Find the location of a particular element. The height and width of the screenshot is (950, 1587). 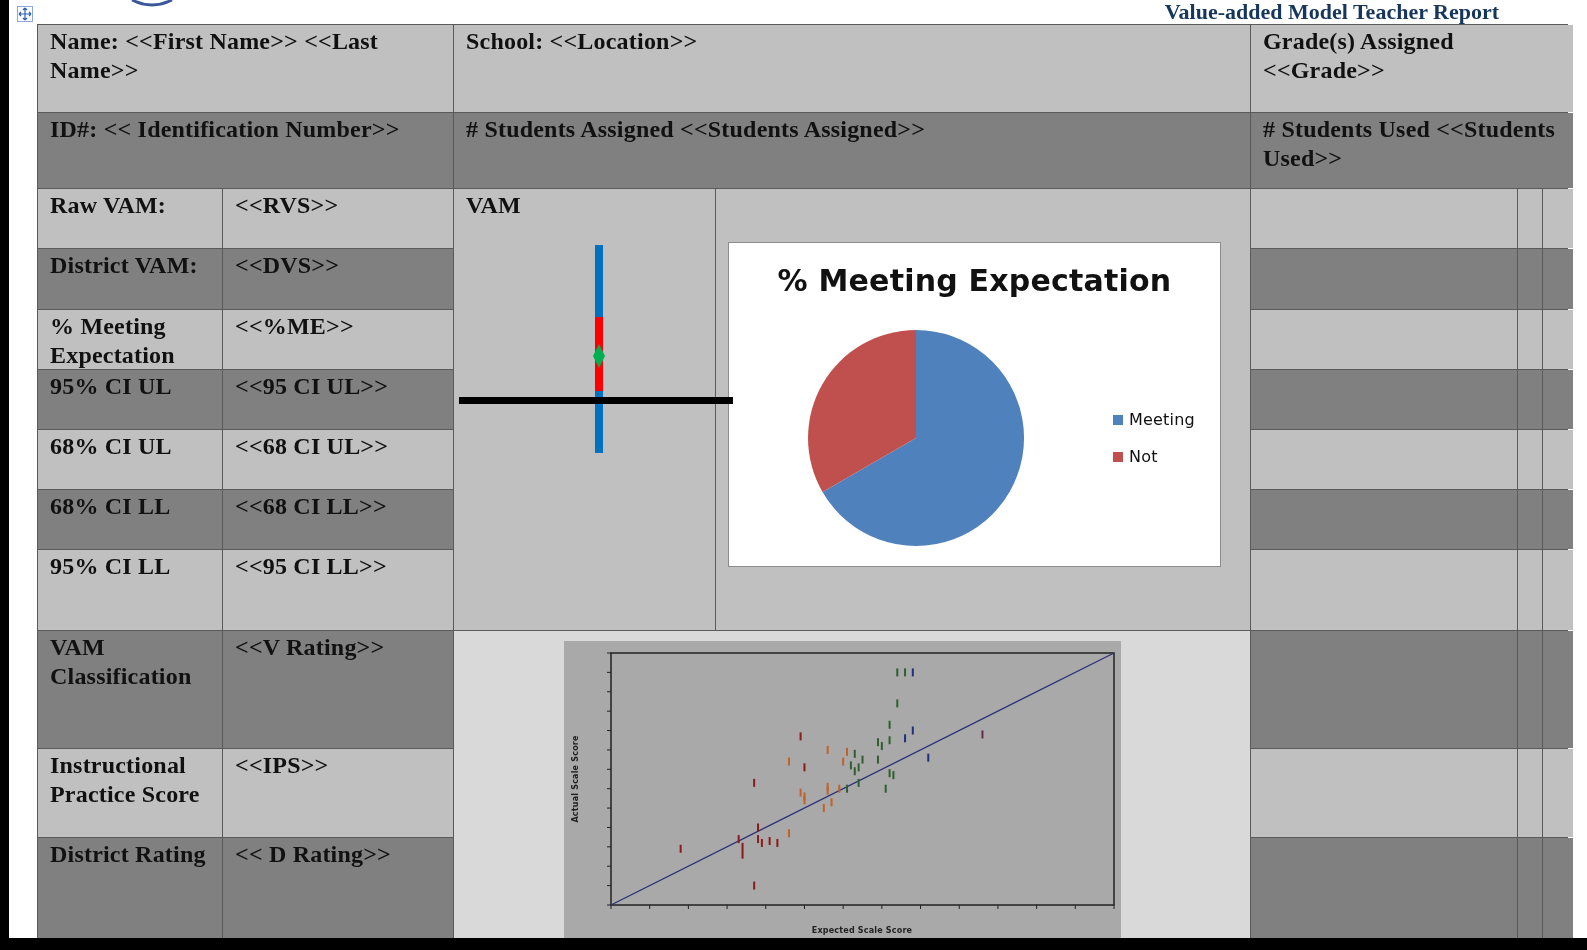

metric-value: <<68 CI LL>> is located at coordinates (338, 519).